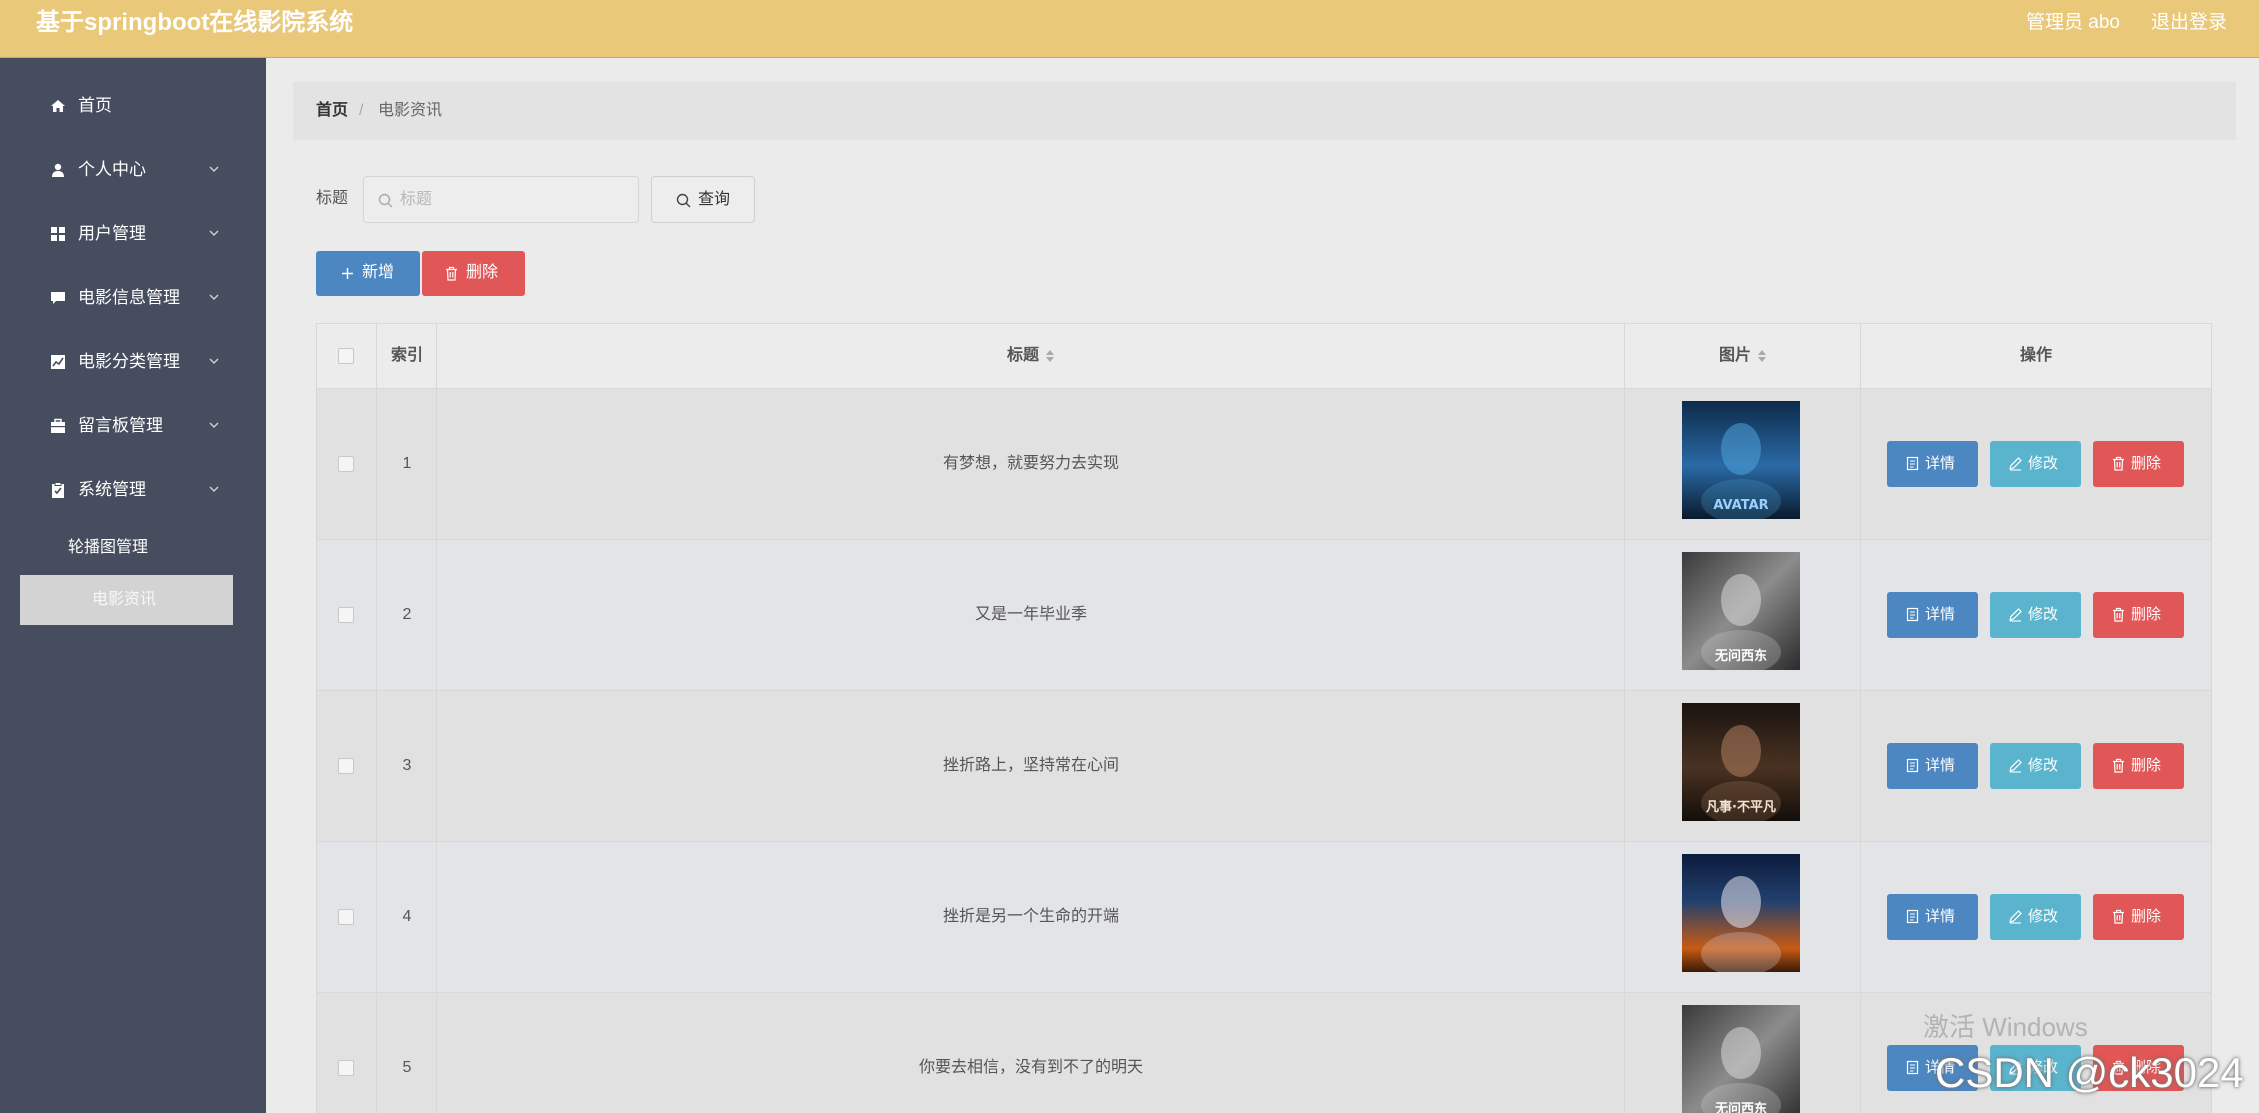 Image resolution: width=2259 pixels, height=1113 pixels. Describe the element at coordinates (58, 170) in the screenshot. I see `user-icon` at that location.